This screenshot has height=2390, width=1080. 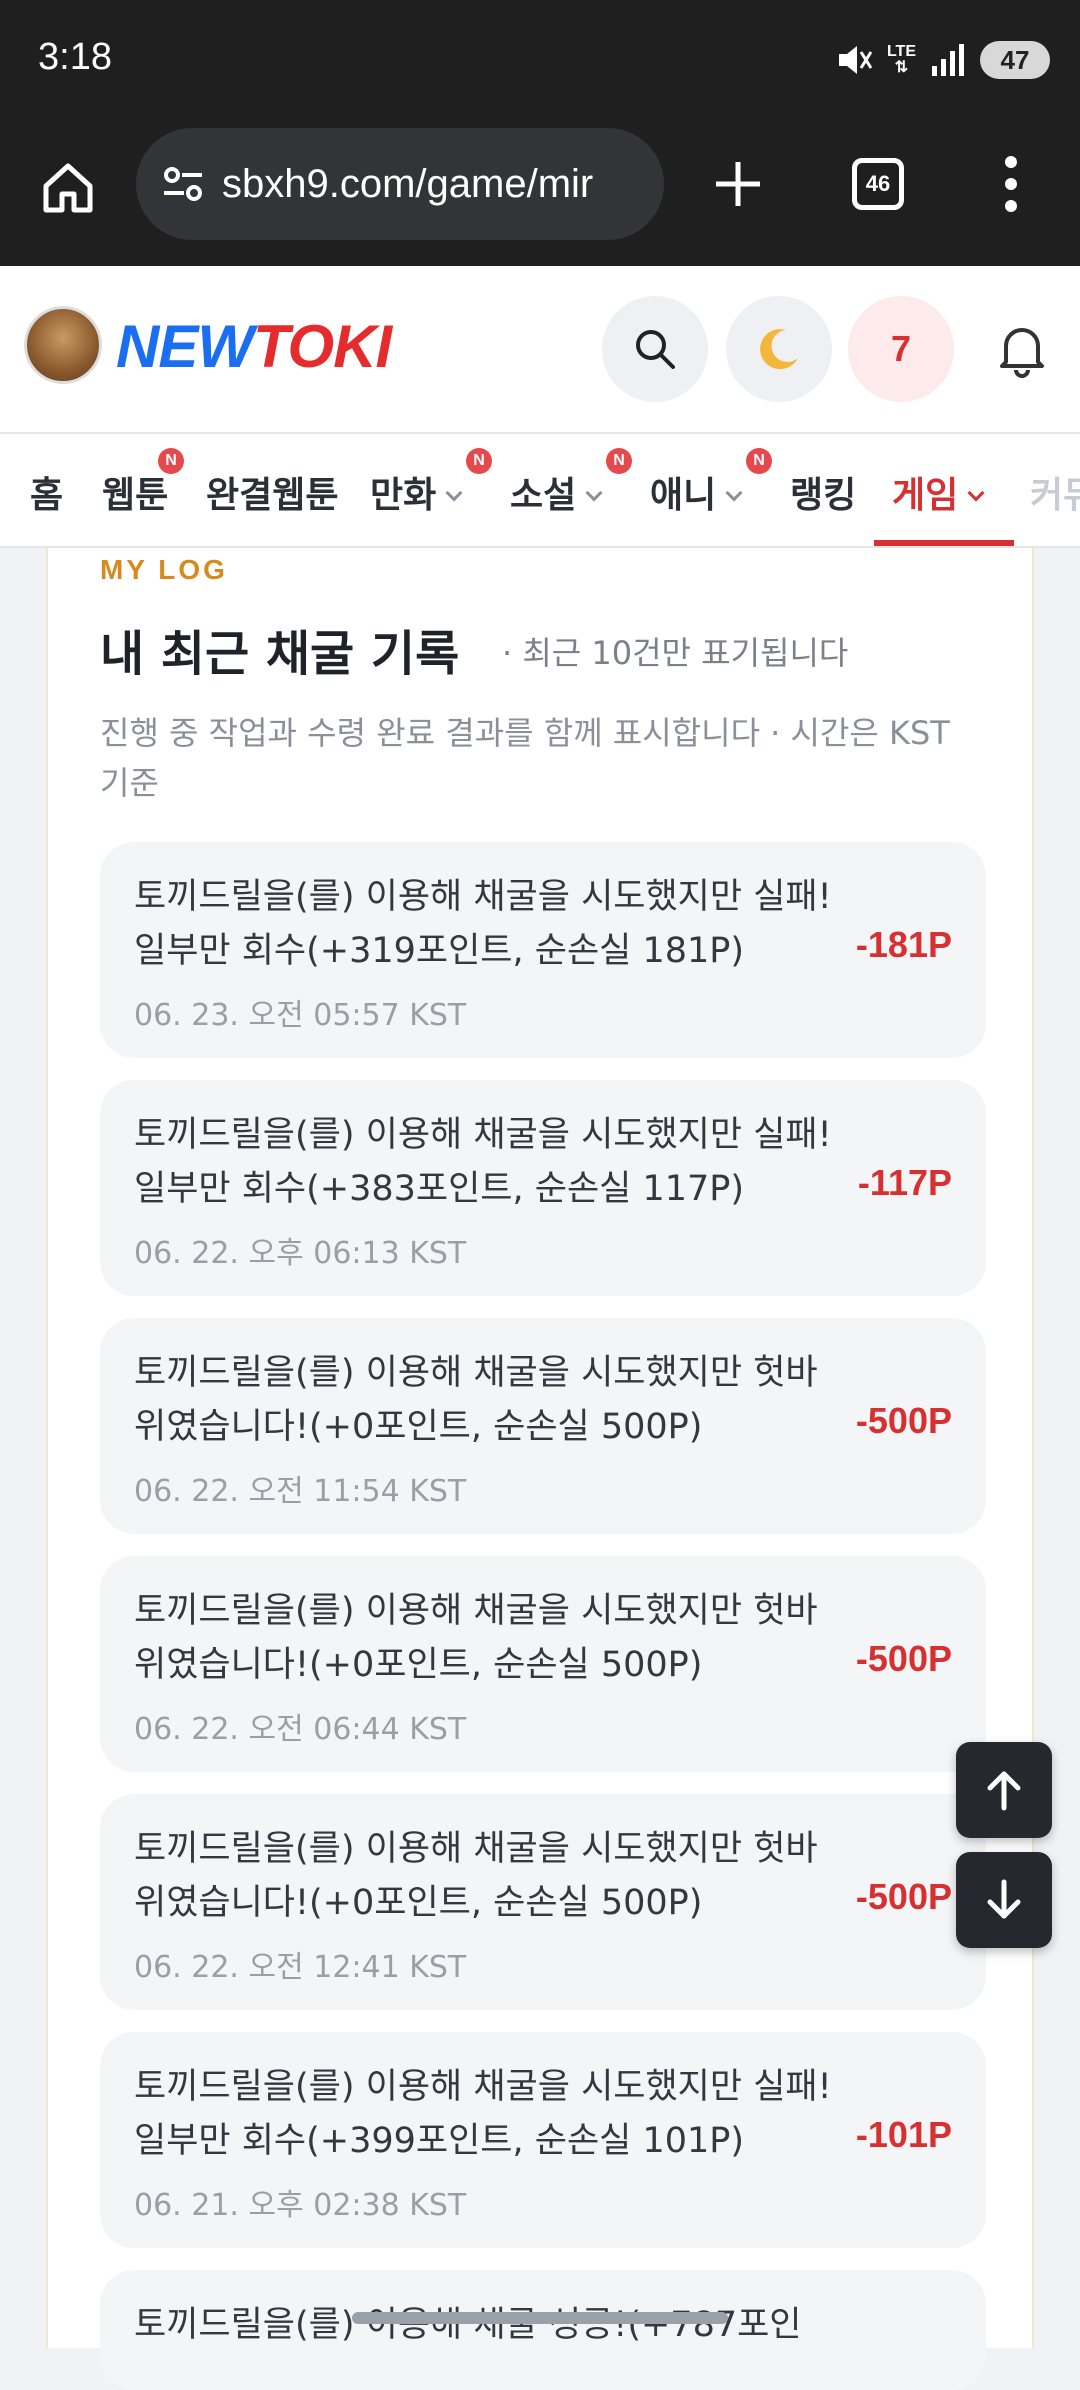 I want to click on arrow-down-icon, so click(x=1004, y=1899).